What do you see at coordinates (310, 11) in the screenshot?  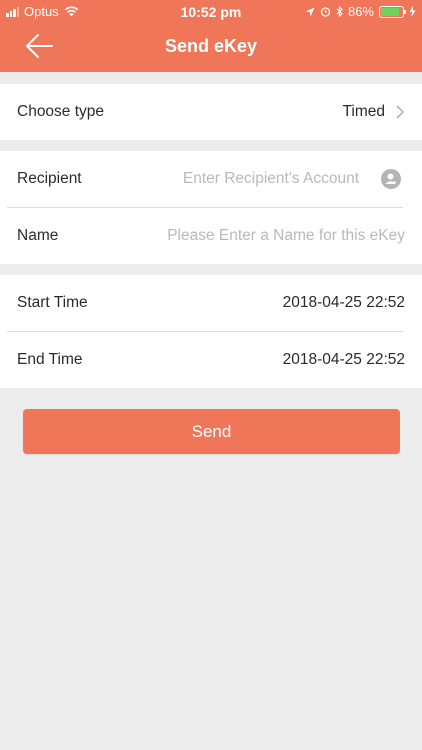 I see `location-icon` at bounding box center [310, 11].